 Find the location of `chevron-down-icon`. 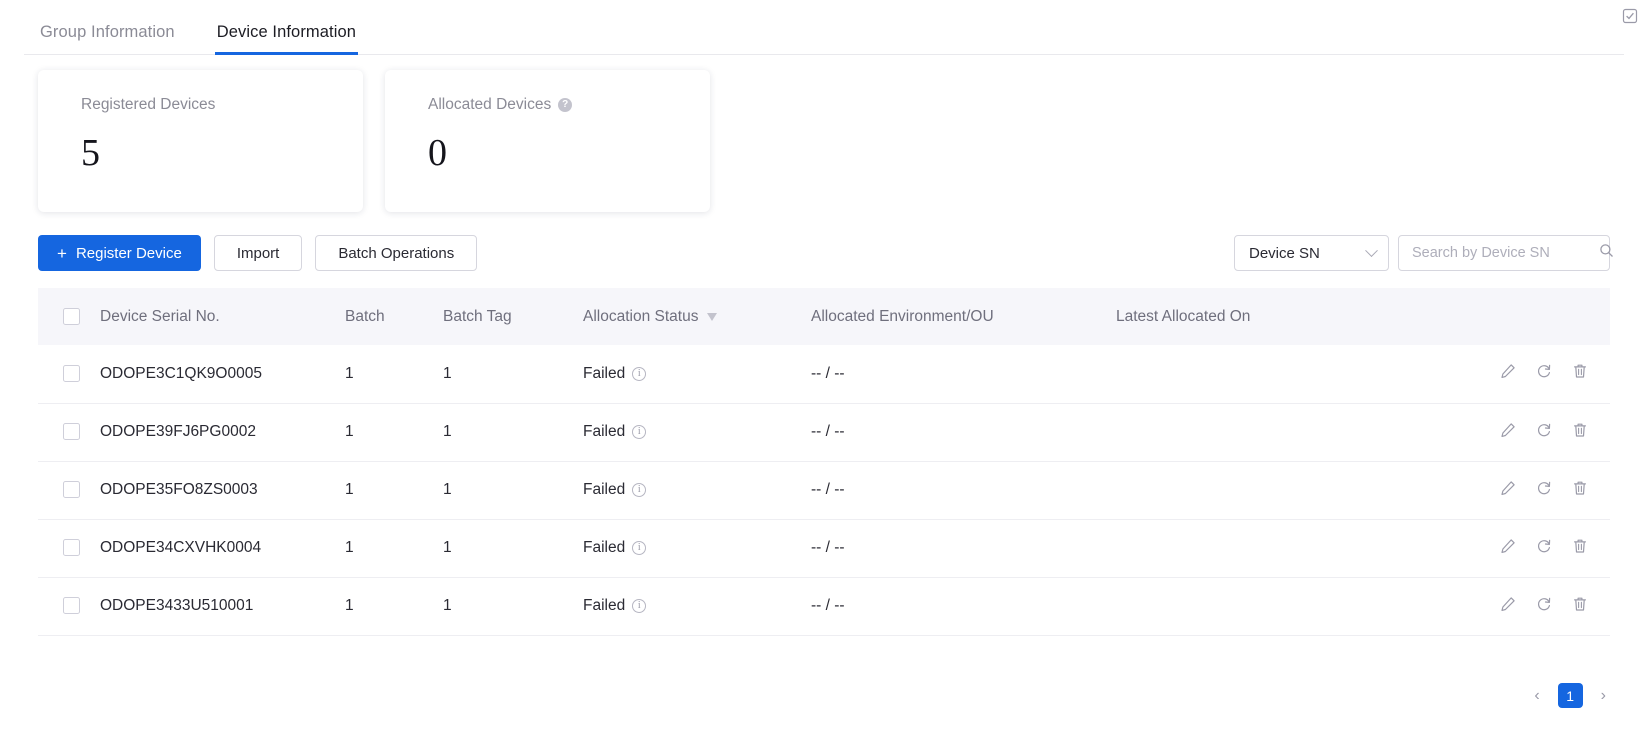

chevron-down-icon is located at coordinates (1371, 250).